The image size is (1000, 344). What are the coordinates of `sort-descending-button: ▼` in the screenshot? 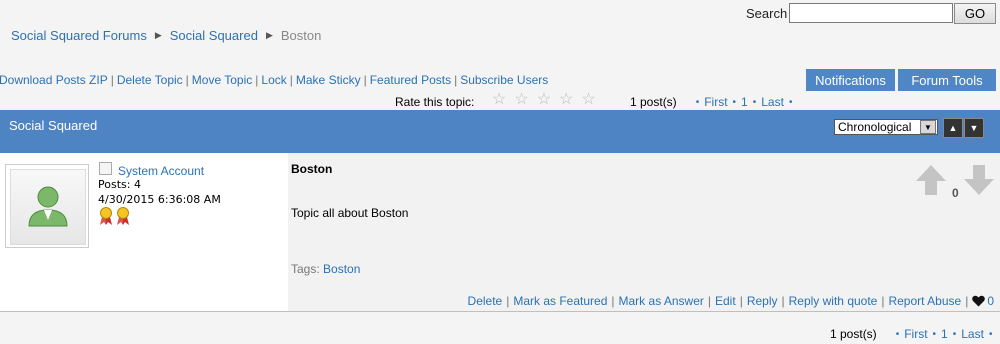 It's located at (974, 128).